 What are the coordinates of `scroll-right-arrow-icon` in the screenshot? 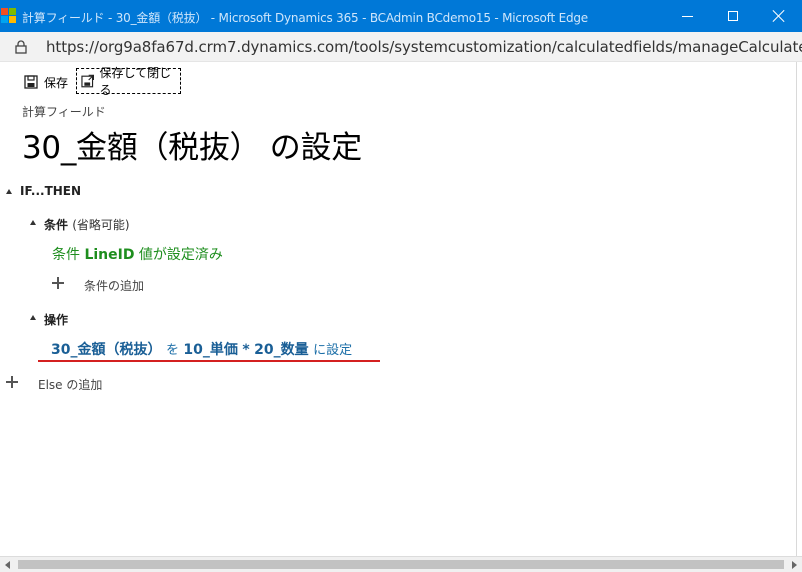 It's located at (794, 565).